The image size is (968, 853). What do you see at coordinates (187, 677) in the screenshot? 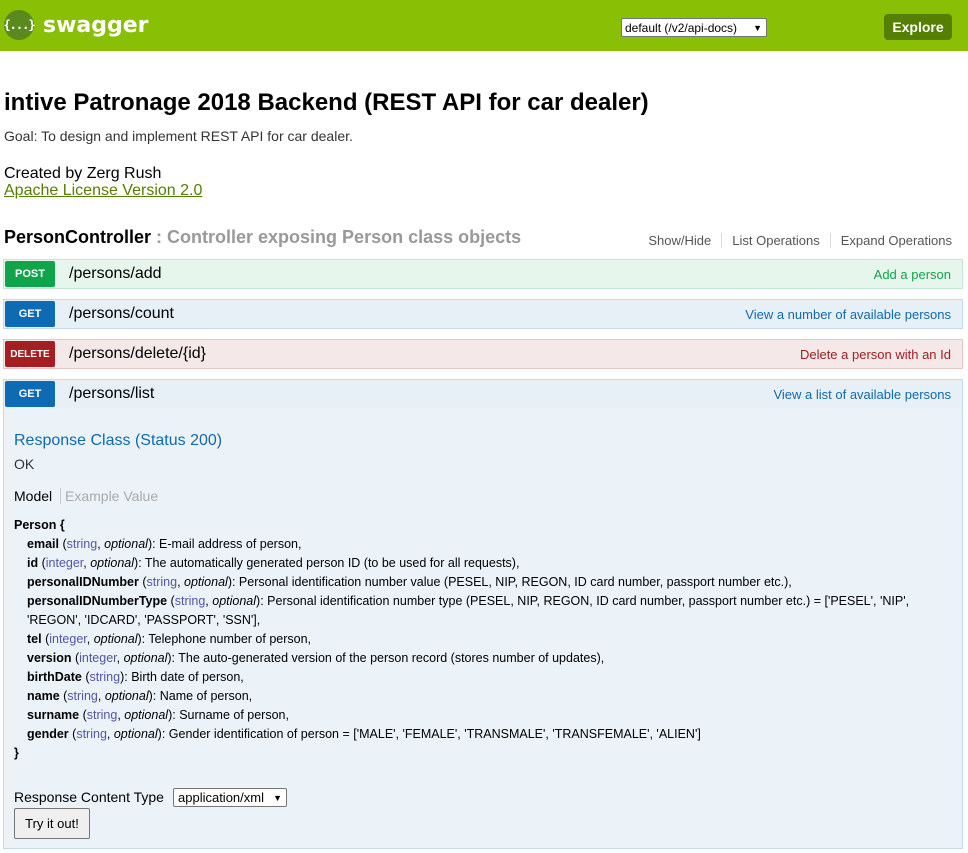
I see `property-description: Birth date of person,` at bounding box center [187, 677].